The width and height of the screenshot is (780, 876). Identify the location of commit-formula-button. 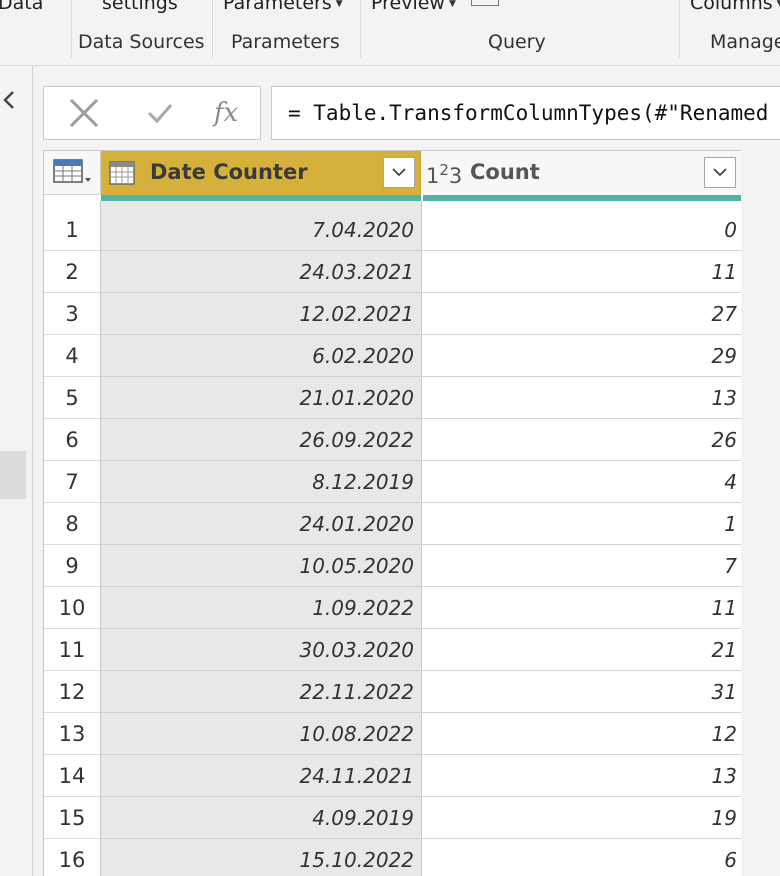
(160, 113).